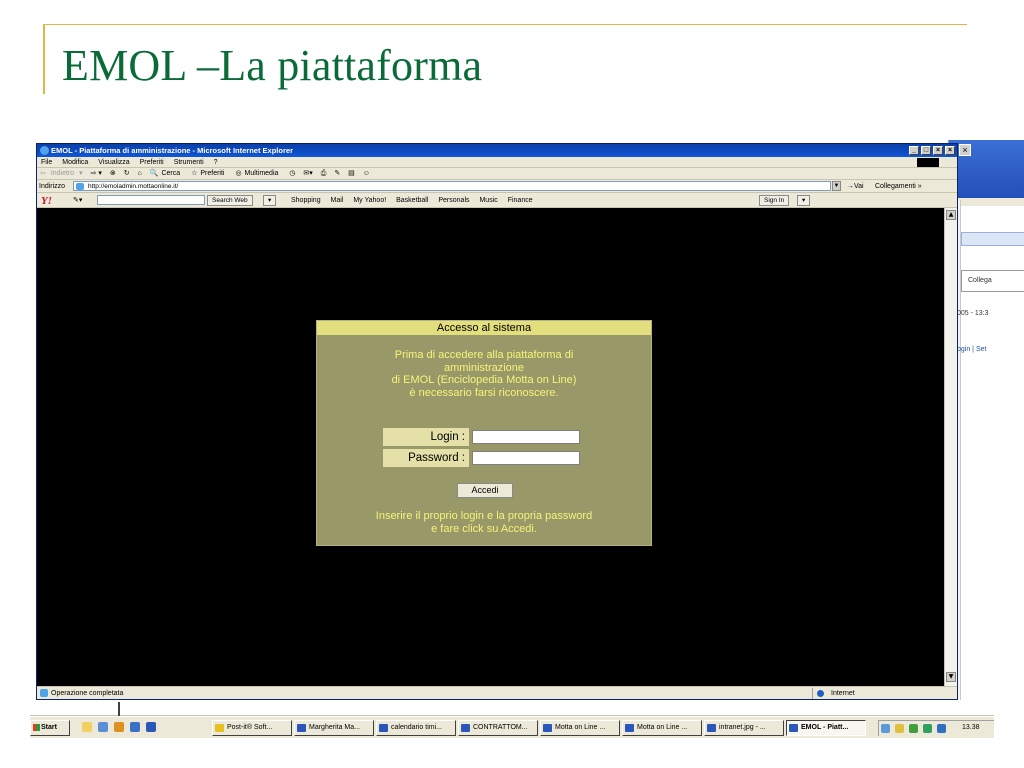  I want to click on menu-strumenti: Strumenti, so click(189, 162).